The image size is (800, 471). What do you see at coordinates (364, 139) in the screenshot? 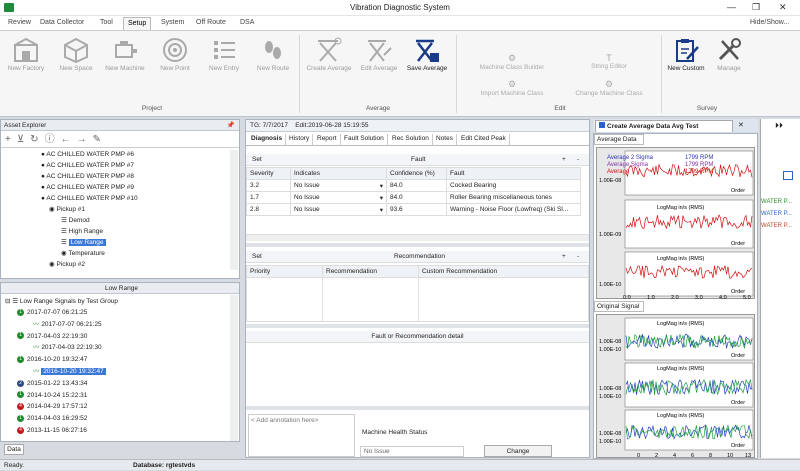
I see `tab-fault-solution: Fault Solution` at bounding box center [364, 139].